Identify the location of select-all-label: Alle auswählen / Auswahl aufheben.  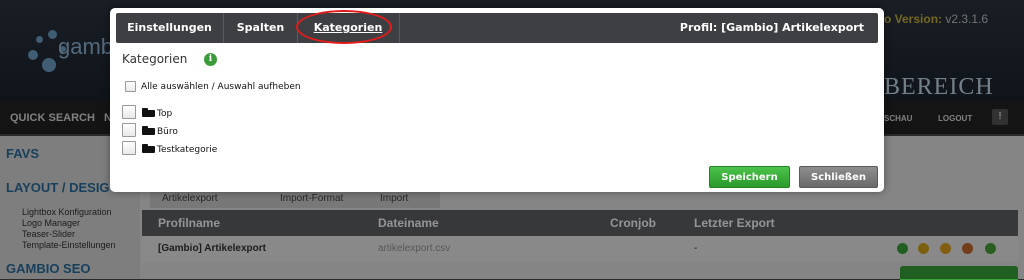
(221, 87).